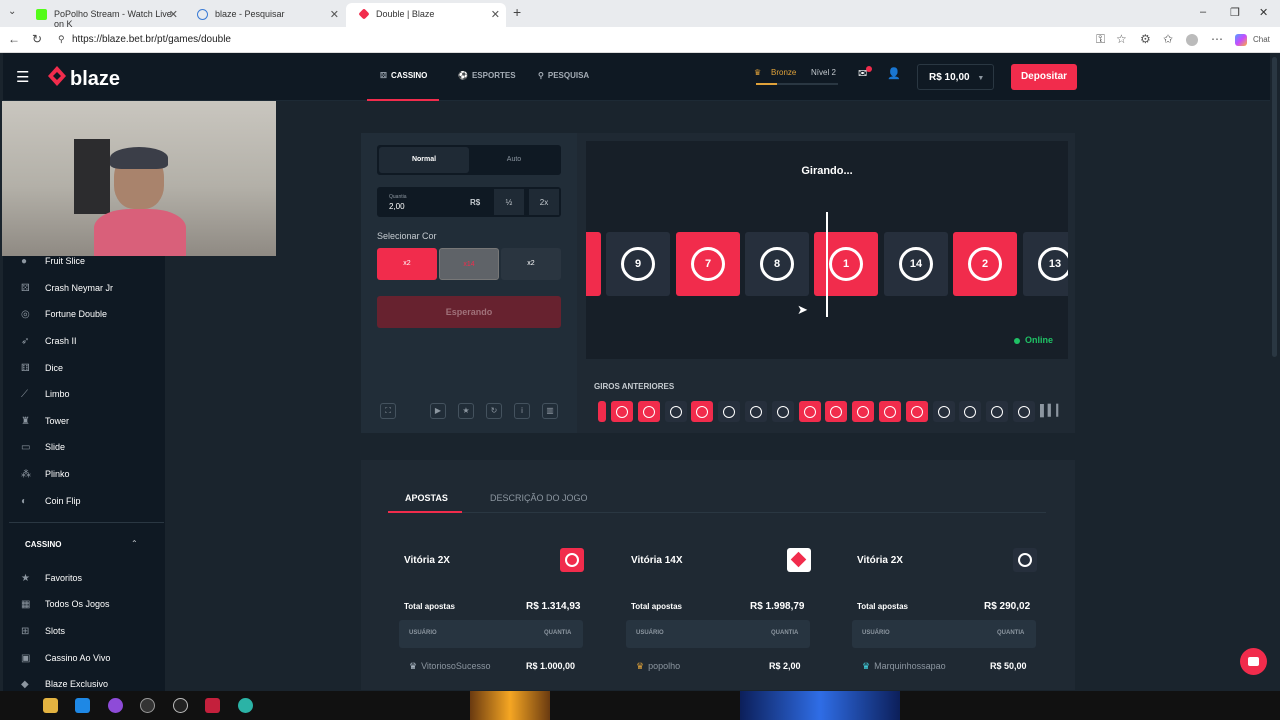 The image size is (1280, 720). Describe the element at coordinates (202, 14) in the screenshot. I see `search-favicon-icon` at that location.